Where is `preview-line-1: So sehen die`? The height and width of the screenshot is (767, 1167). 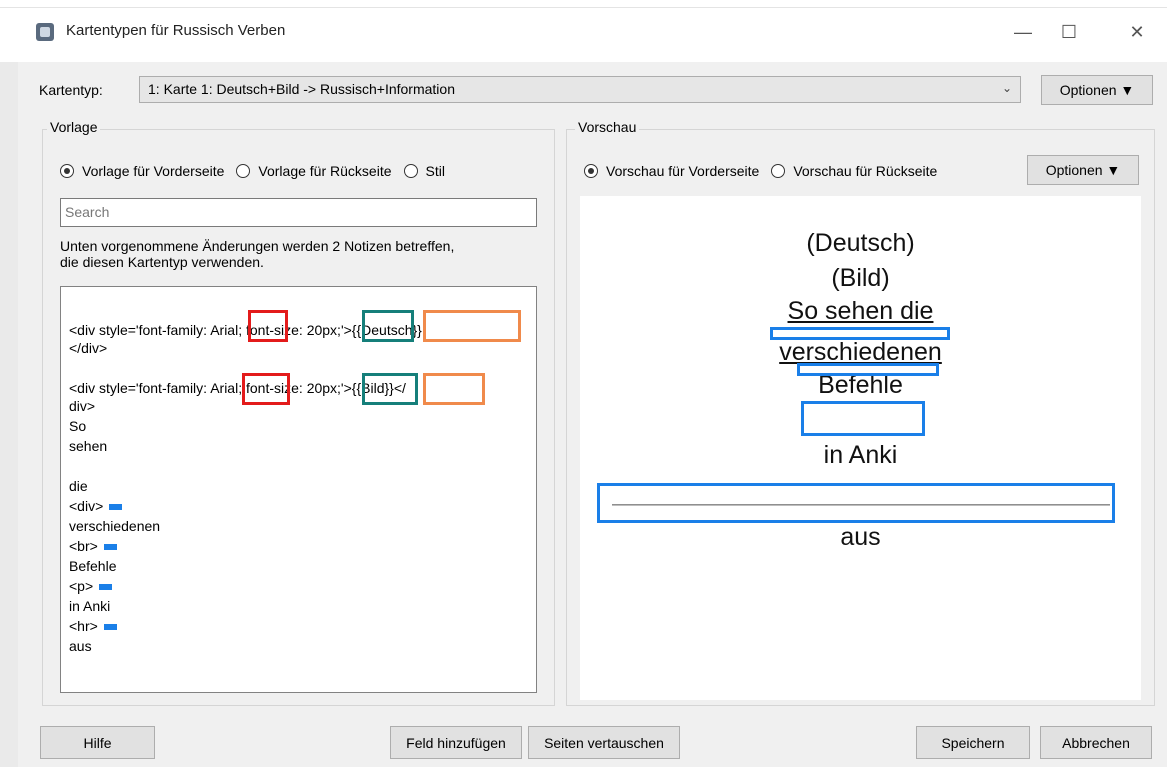
preview-line-1: So sehen die is located at coordinates (860, 311).